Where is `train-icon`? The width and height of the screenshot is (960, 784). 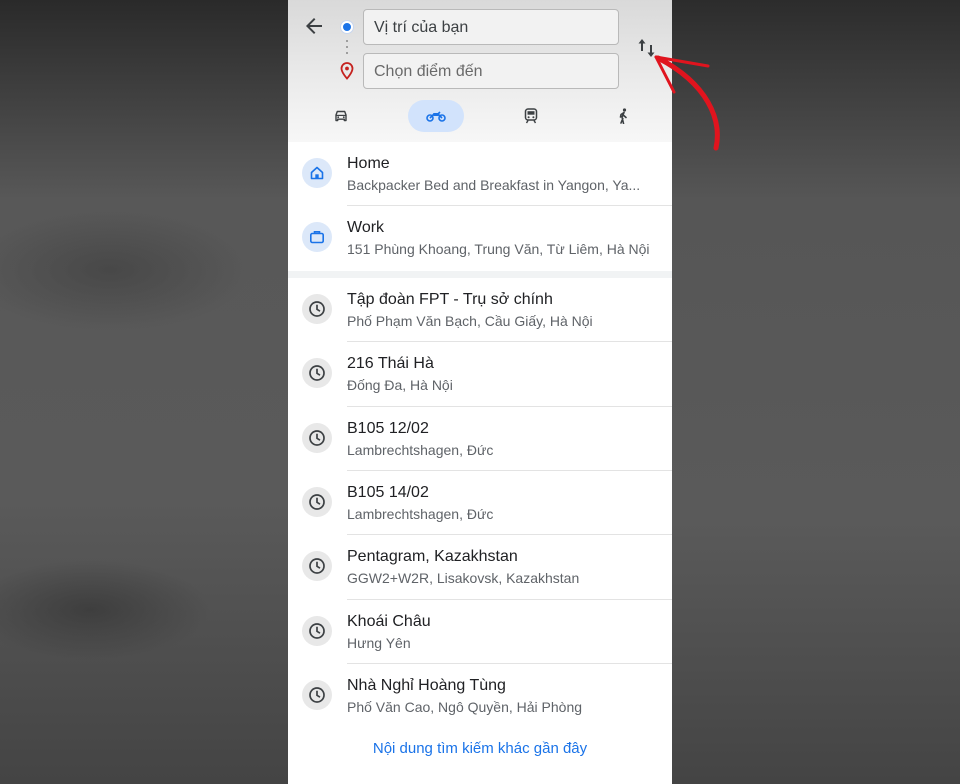 train-icon is located at coordinates (531, 116).